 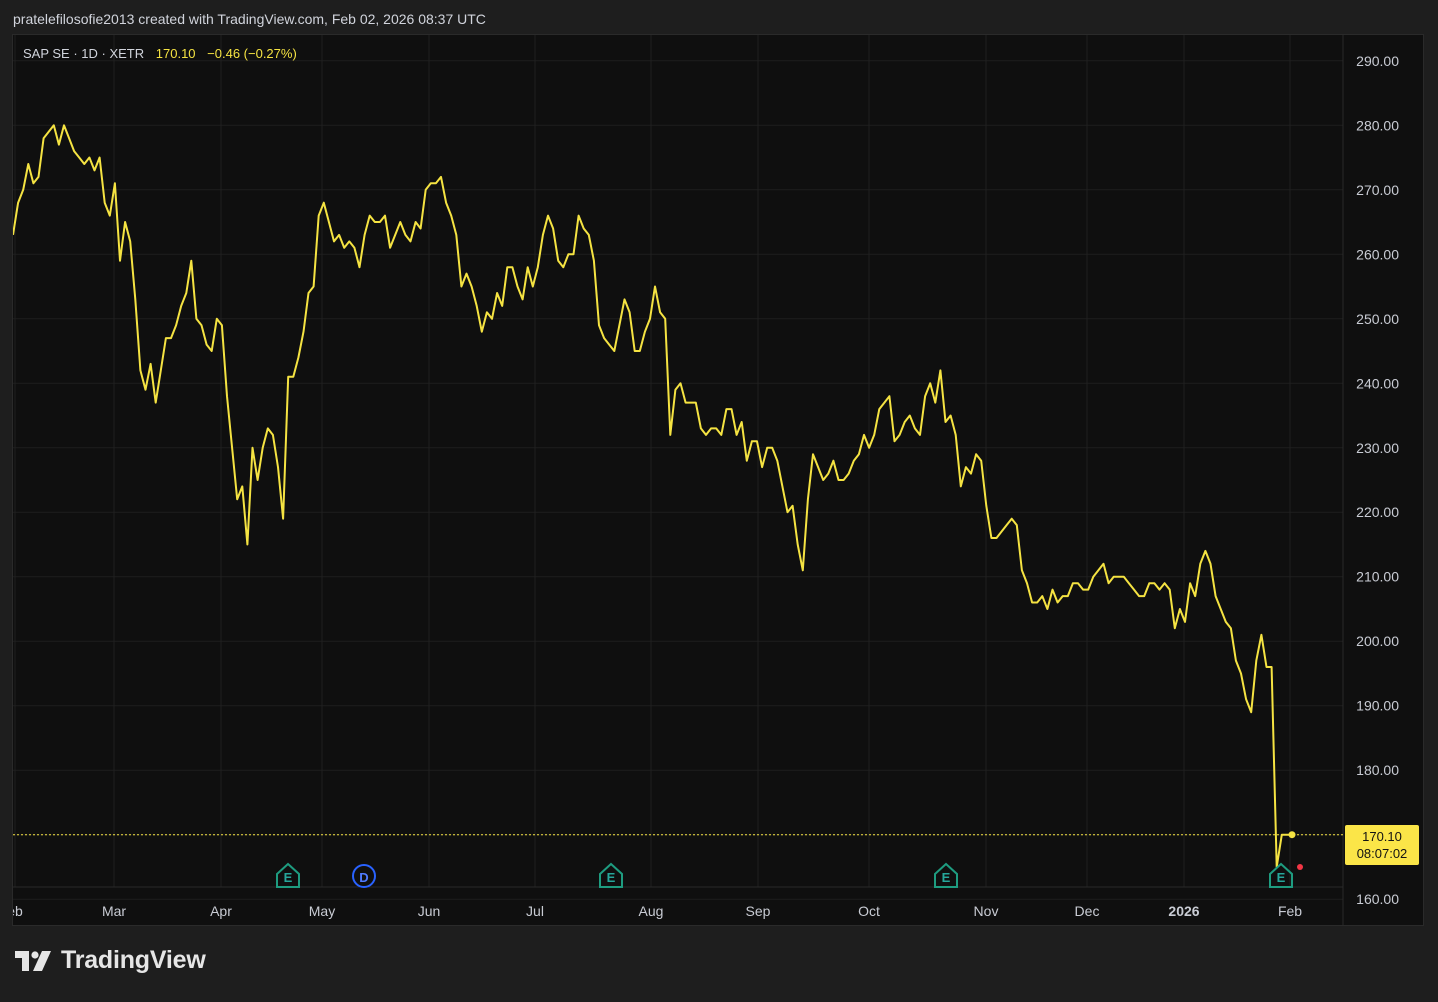 I want to click on x-tick-label: Nov, so click(x=986, y=911).